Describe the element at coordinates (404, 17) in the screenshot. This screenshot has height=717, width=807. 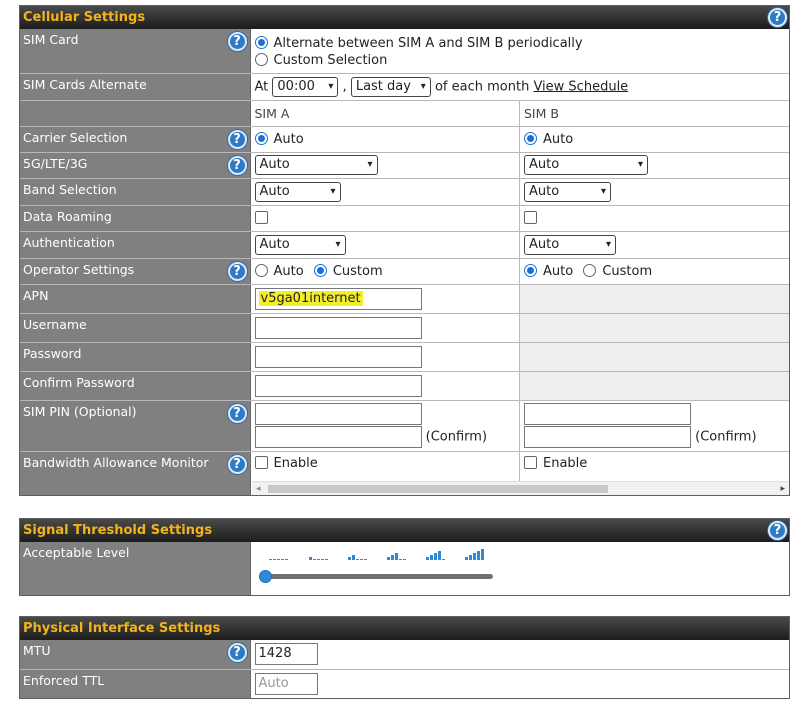
I see `cellular-settings-header: Cellular Settings ?` at that location.